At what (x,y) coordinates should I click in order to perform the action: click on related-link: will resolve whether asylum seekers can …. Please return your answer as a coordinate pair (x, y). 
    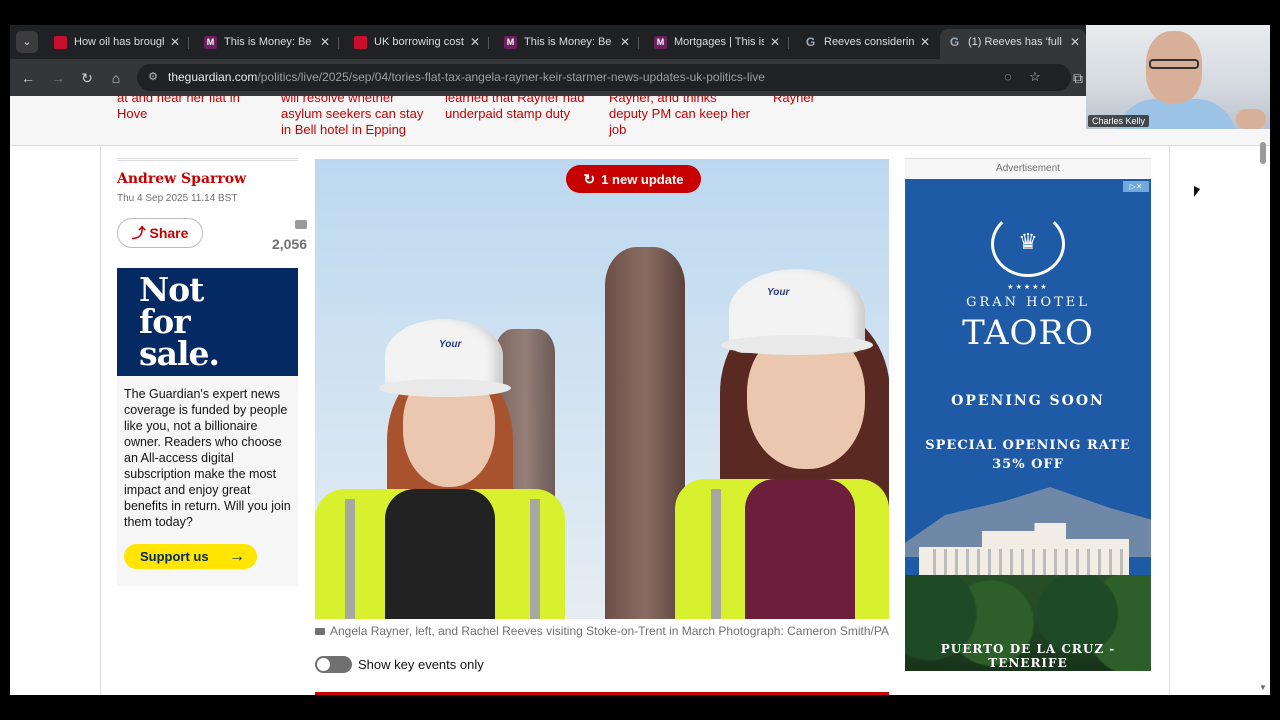
    Looking at the image, I should click on (356, 117).